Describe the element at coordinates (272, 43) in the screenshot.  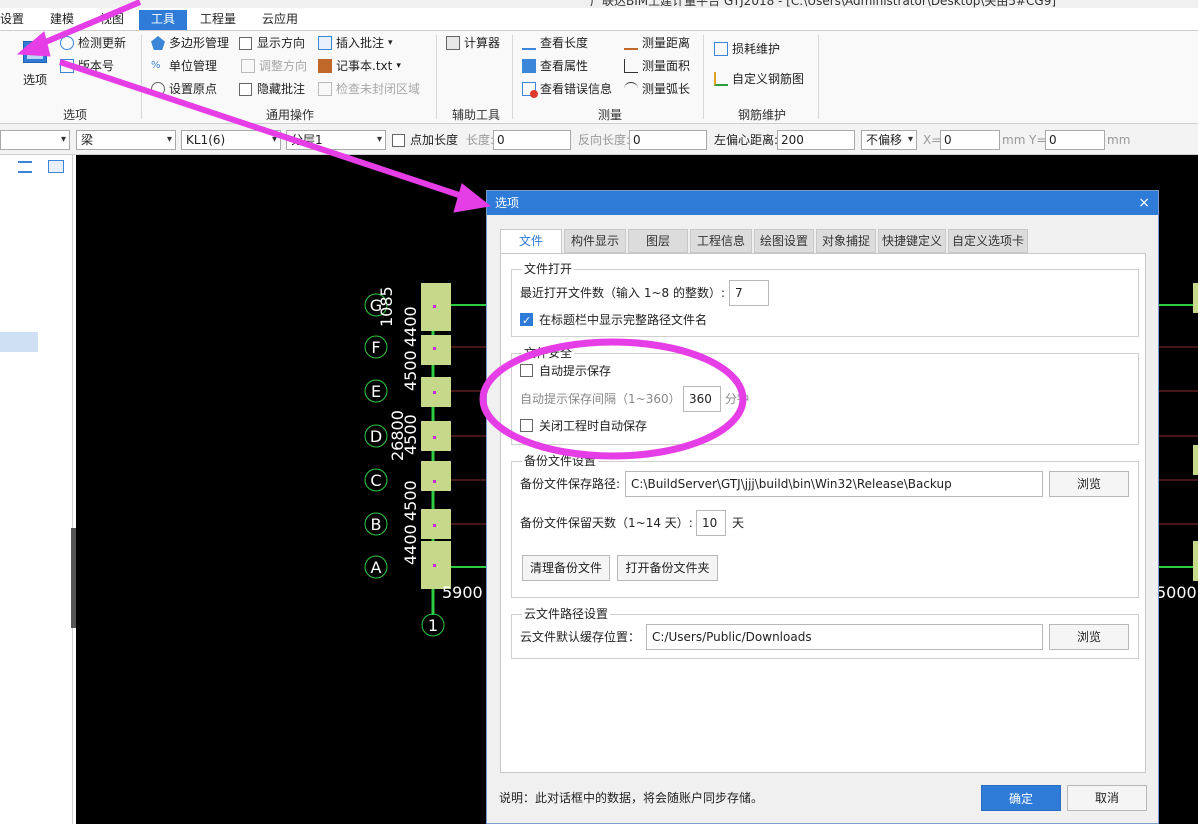
I see `show-direction-checkbox: 显示方向` at that location.